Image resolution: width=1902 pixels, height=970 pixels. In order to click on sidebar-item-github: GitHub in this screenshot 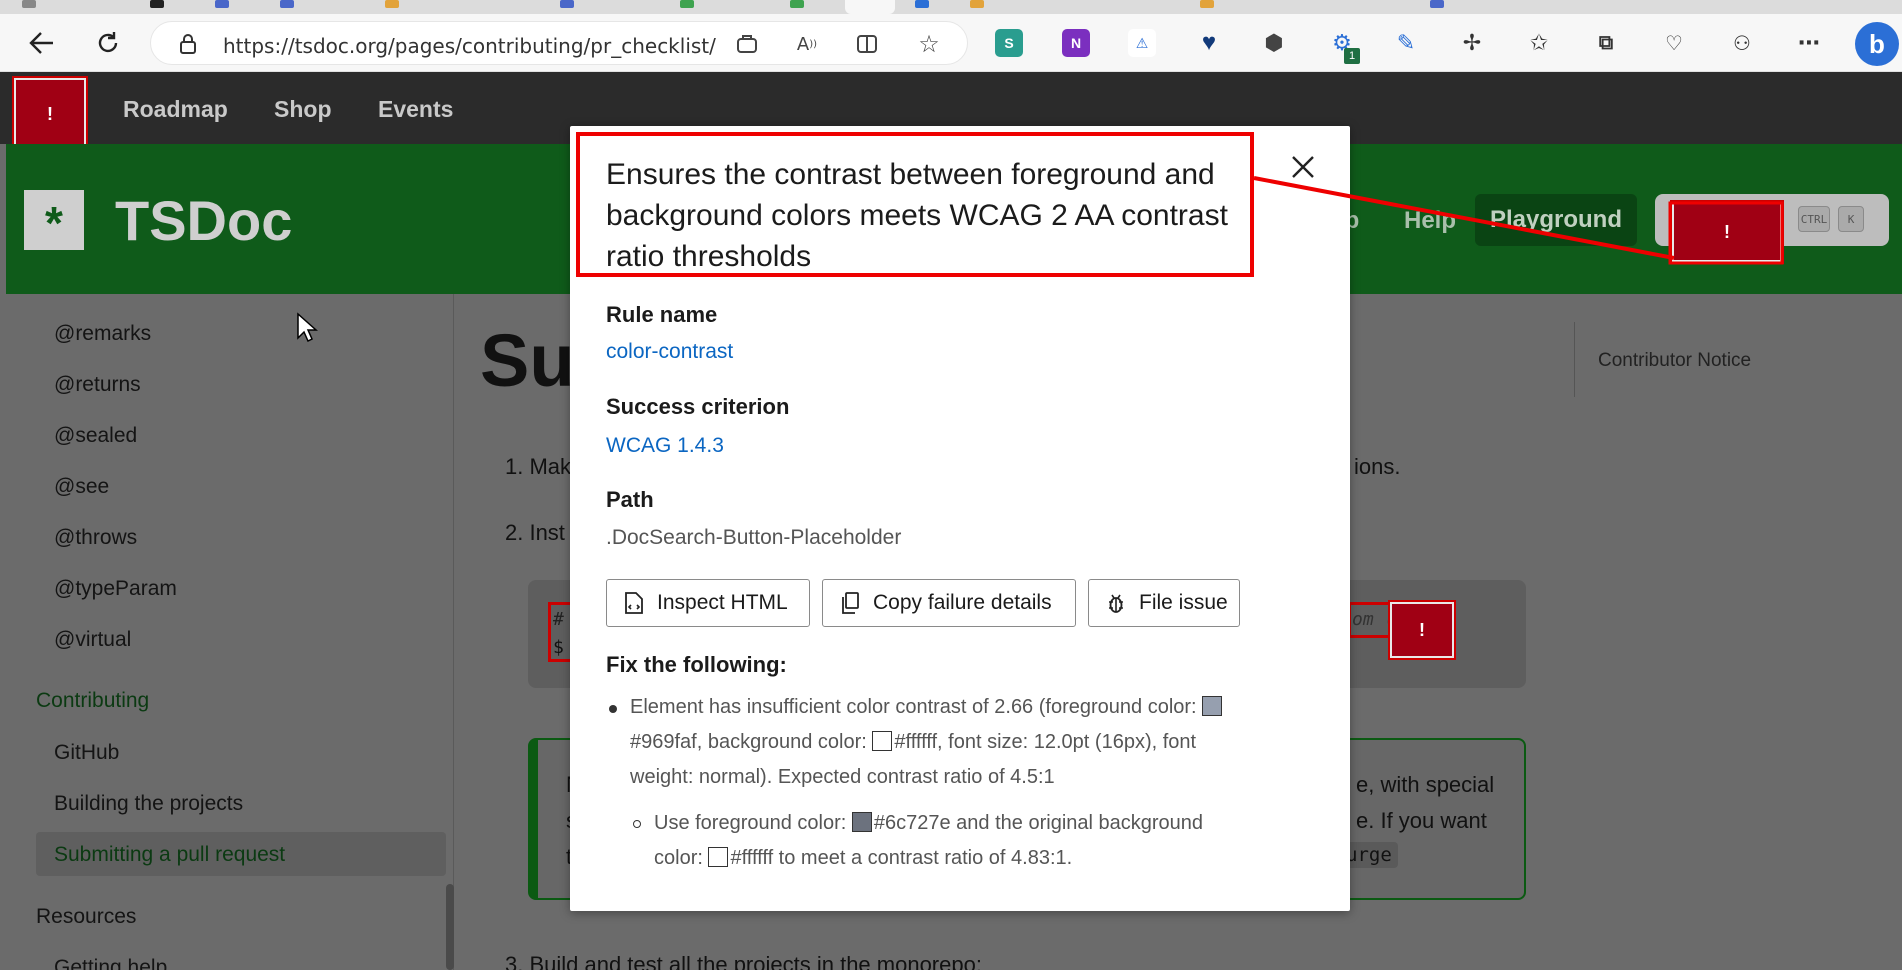, I will do `click(86, 753)`.